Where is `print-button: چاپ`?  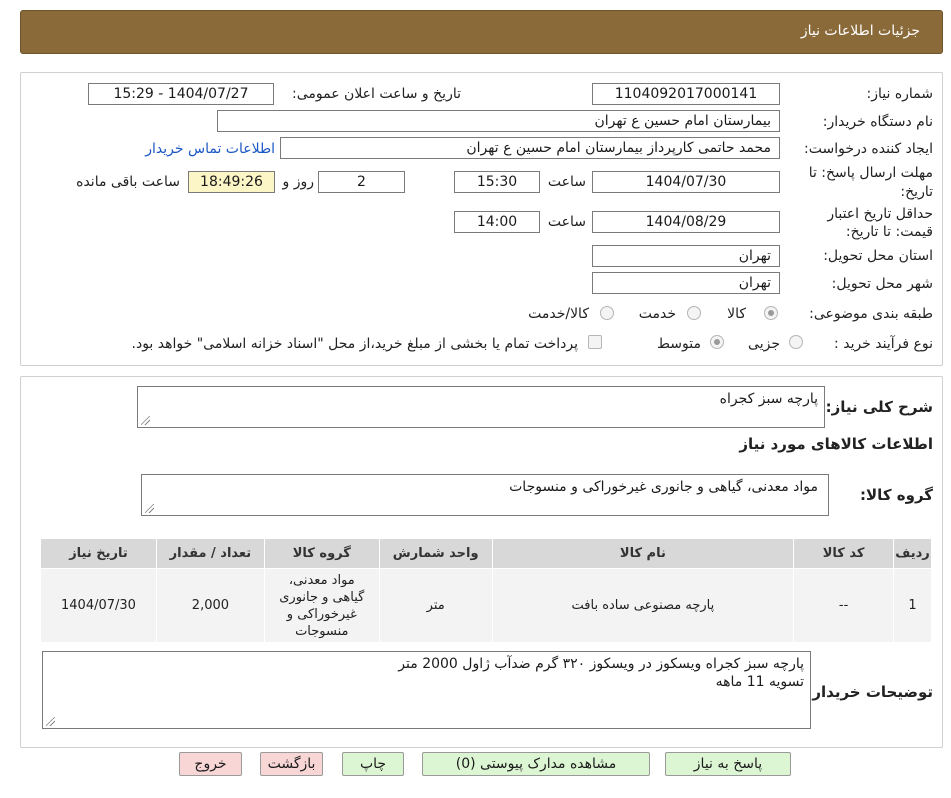
print-button: چاپ is located at coordinates (373, 764).